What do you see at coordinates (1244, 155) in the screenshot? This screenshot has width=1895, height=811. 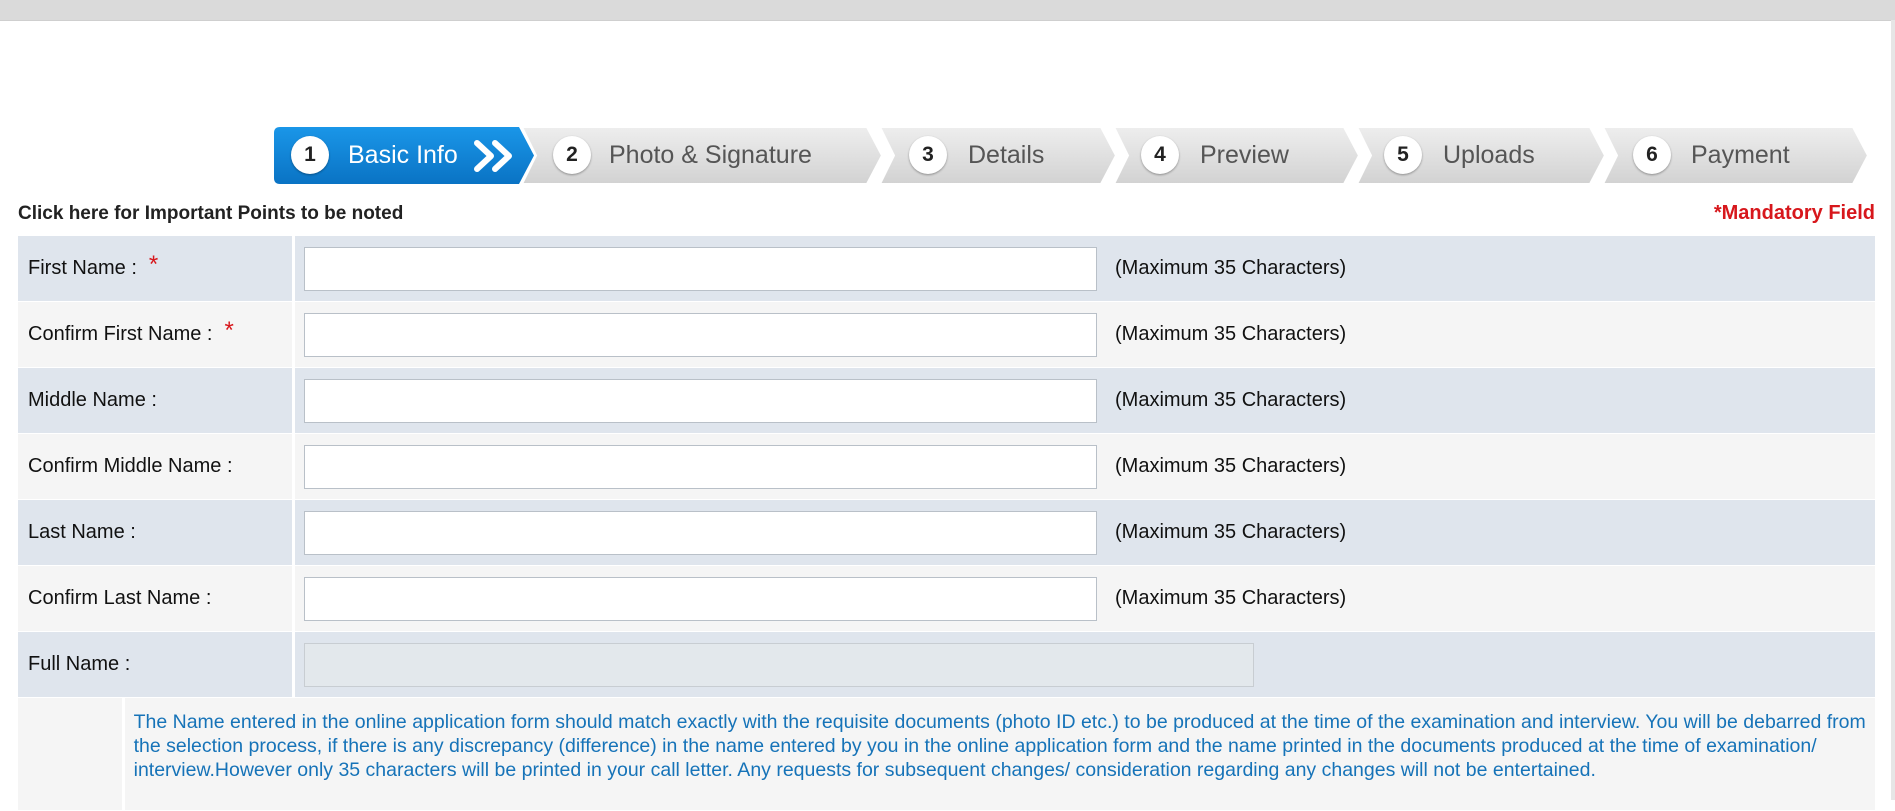 I see `step-label: Preview` at bounding box center [1244, 155].